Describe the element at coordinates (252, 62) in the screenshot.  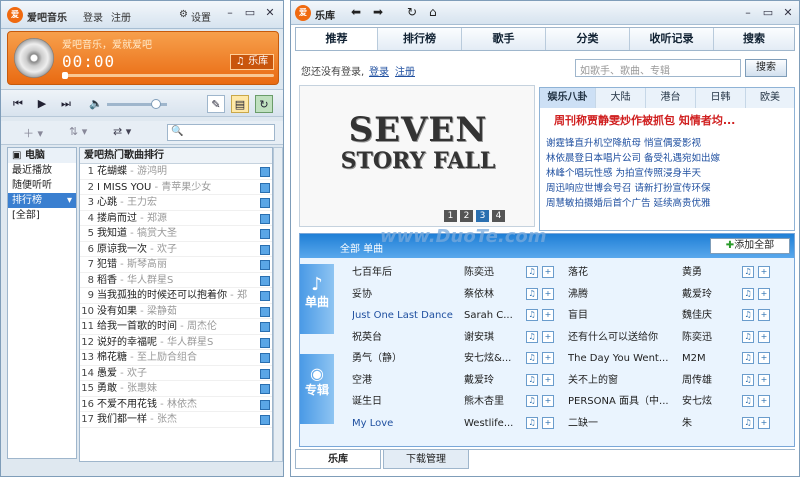
I see `library-button: ♫ 乐库` at that location.